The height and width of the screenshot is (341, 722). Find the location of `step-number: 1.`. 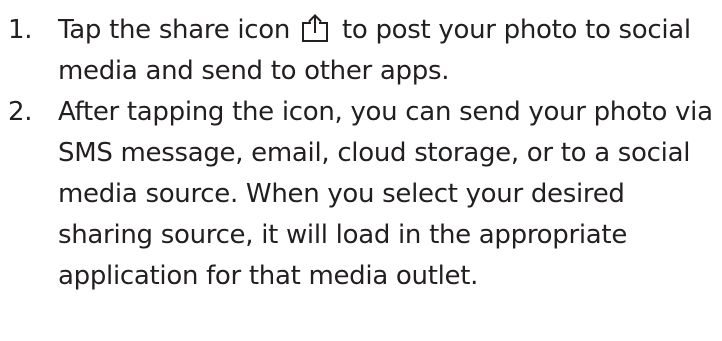

step-number: 1. is located at coordinates (20, 30).